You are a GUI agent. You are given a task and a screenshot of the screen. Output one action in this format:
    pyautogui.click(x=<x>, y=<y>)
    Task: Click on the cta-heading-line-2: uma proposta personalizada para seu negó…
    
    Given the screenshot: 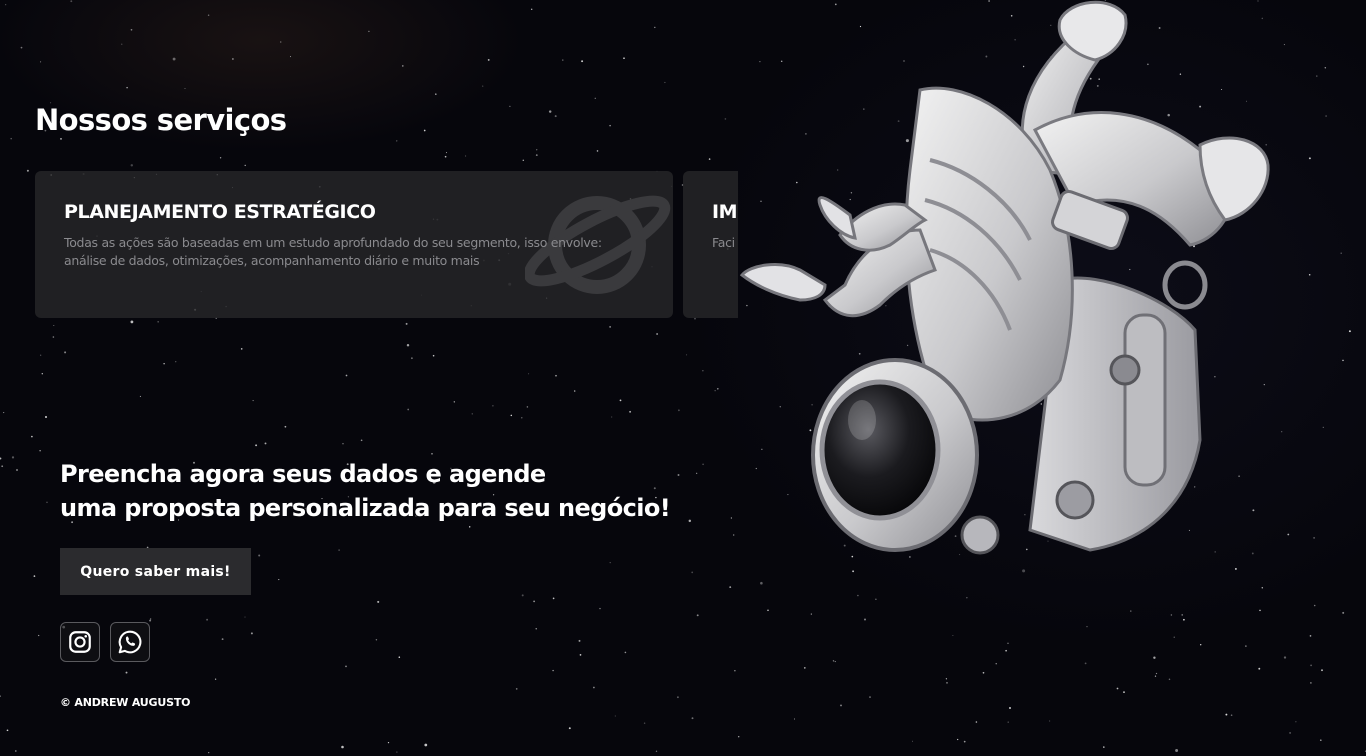 What is the action you would take?
    pyautogui.click(x=365, y=508)
    